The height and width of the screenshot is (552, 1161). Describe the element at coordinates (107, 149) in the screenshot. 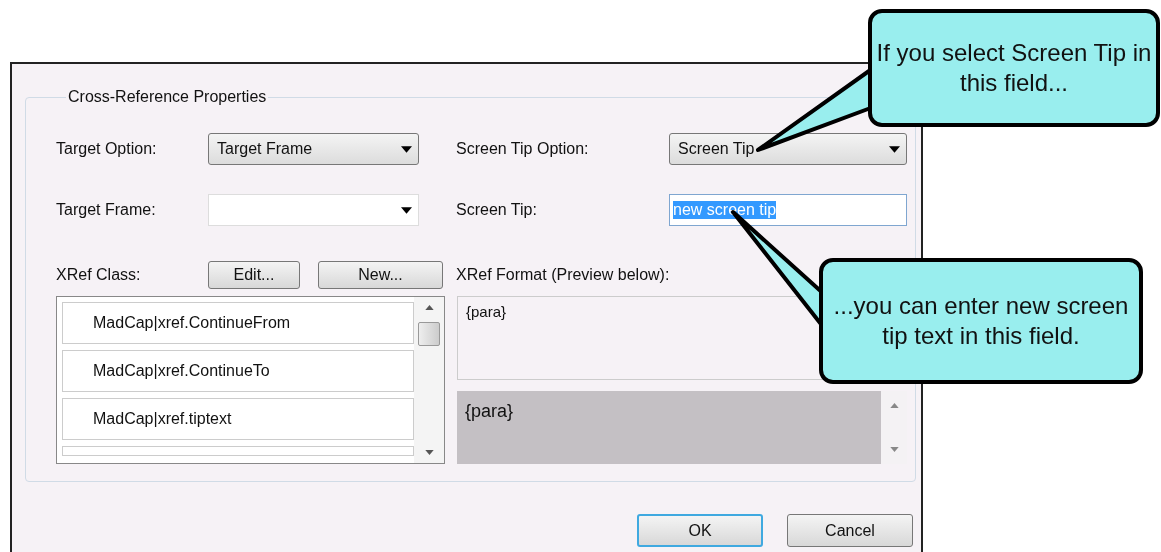

I see `field-label: Target Option:` at that location.